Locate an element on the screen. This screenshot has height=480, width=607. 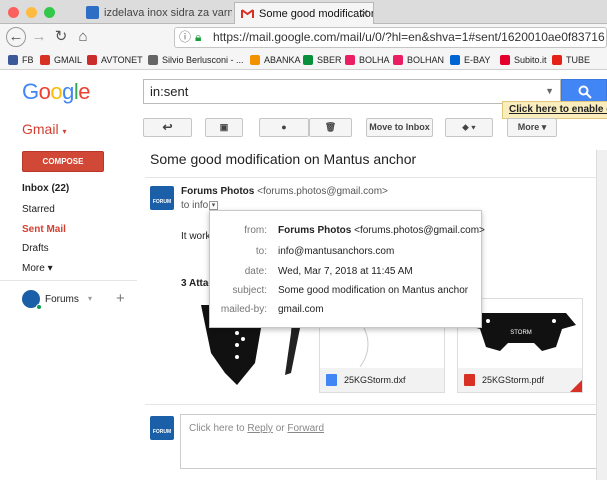
popup-value-to: info@mantusanchors.com is located at coordinates (336, 251).